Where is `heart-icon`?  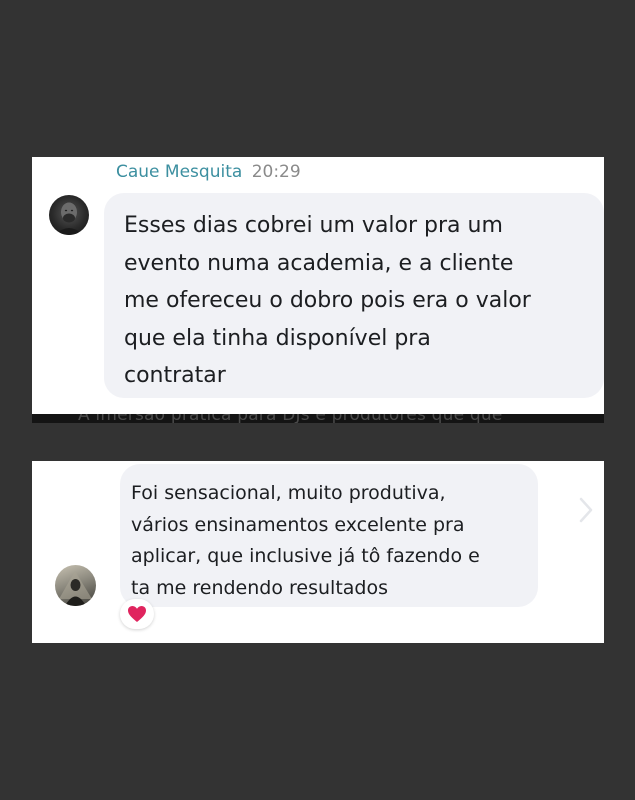
heart-icon is located at coordinates (137, 614).